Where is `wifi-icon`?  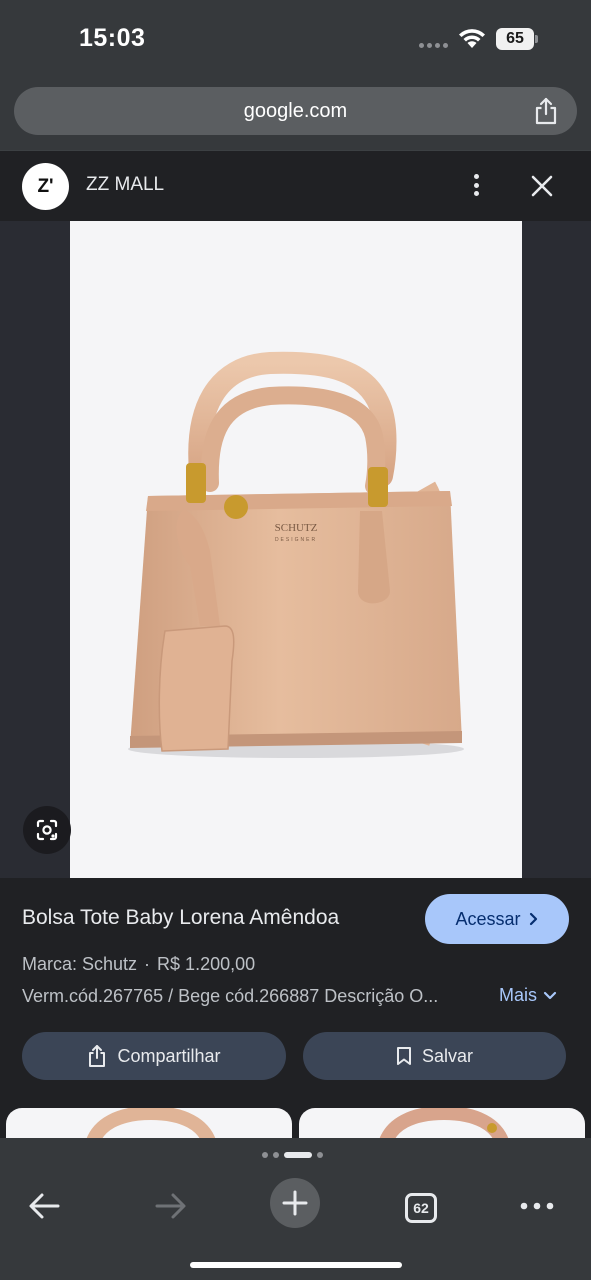 wifi-icon is located at coordinates (472, 38).